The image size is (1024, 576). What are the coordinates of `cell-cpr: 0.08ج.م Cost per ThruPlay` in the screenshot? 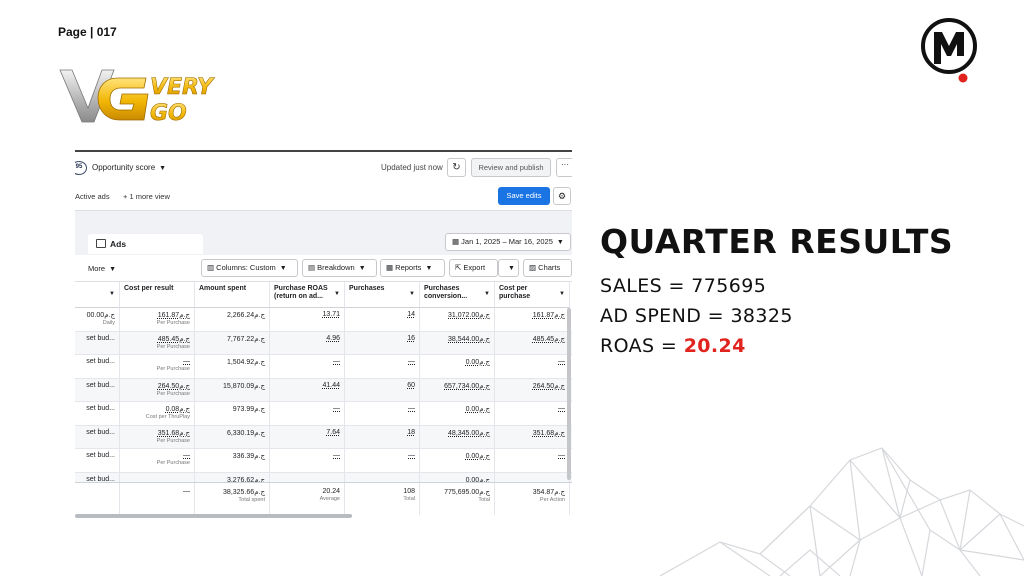 It's located at (157, 414).